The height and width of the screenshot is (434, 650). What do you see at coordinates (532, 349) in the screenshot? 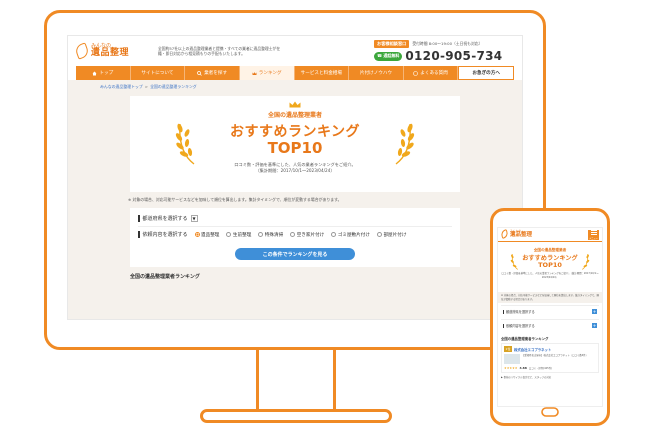
I see `company-name-link: 株式会社エコプラネット` at bounding box center [532, 349].